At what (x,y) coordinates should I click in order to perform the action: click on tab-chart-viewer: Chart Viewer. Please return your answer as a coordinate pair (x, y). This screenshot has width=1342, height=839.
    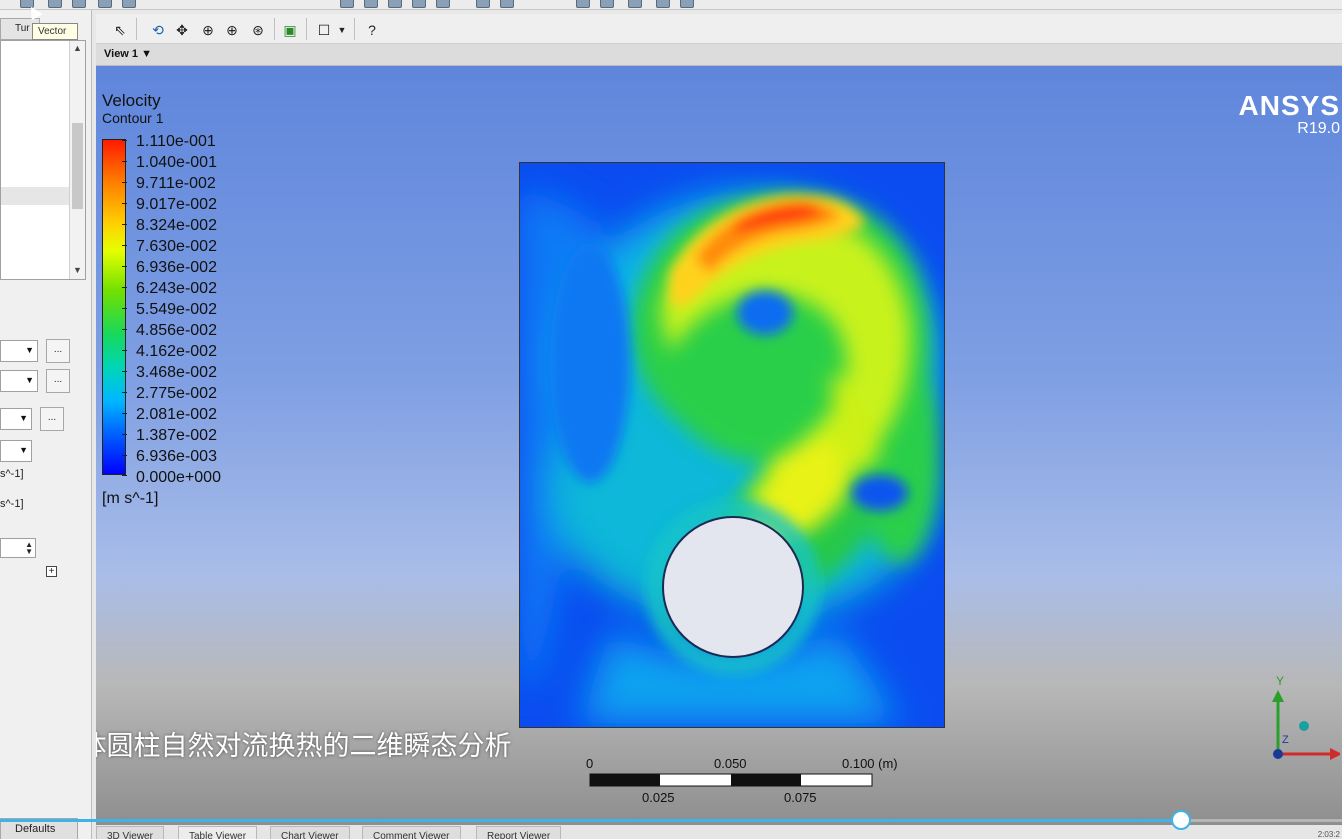
    Looking at the image, I should click on (310, 832).